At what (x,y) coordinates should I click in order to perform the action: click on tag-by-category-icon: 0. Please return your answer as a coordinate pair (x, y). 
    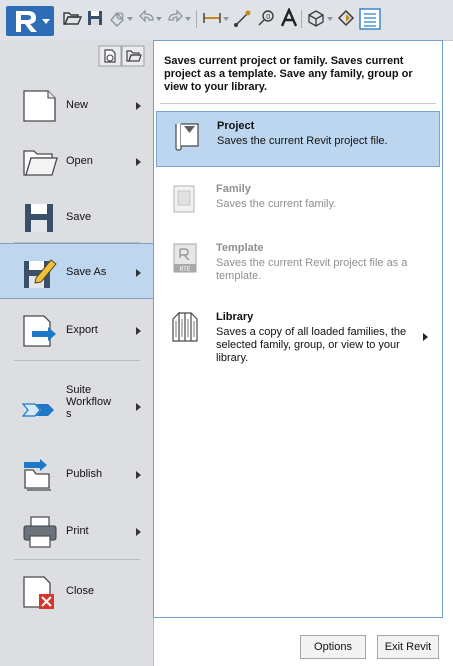
    Looking at the image, I should click on (266, 19).